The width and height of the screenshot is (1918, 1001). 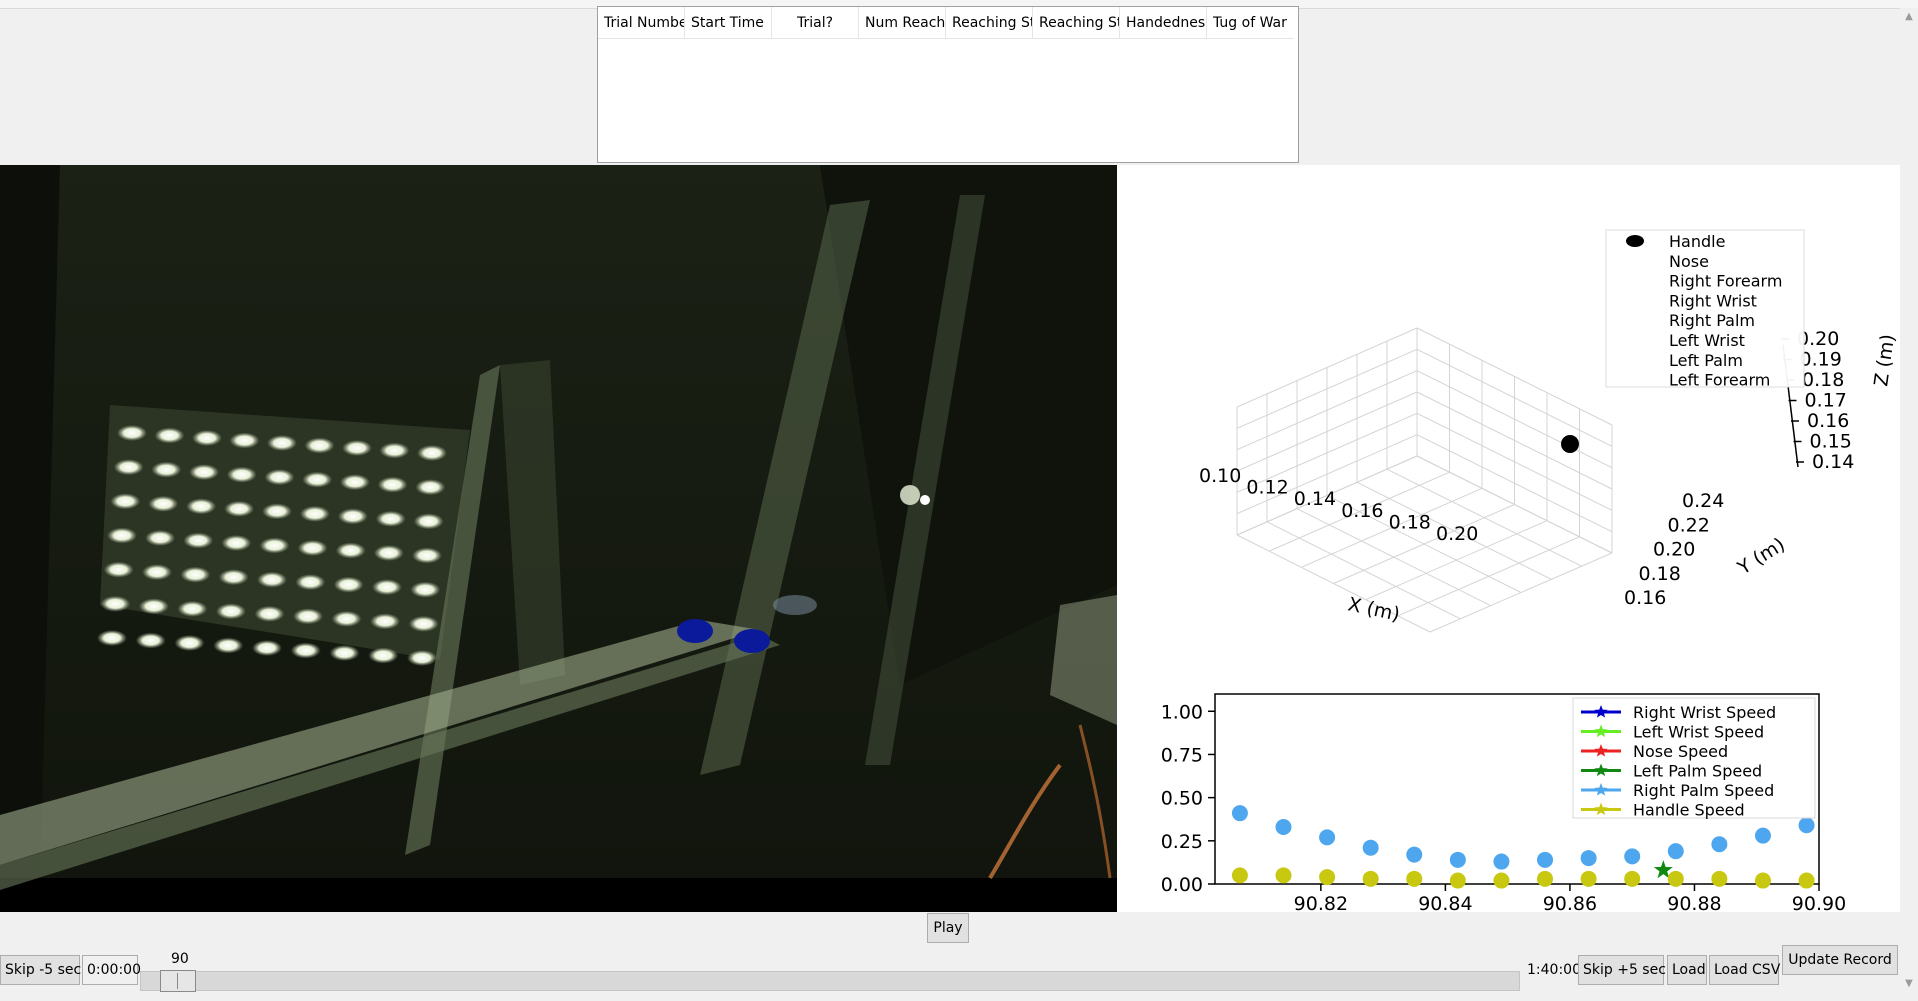 What do you see at coordinates (1163, 23) in the screenshot?
I see `column-header-handedness: Handednes:` at bounding box center [1163, 23].